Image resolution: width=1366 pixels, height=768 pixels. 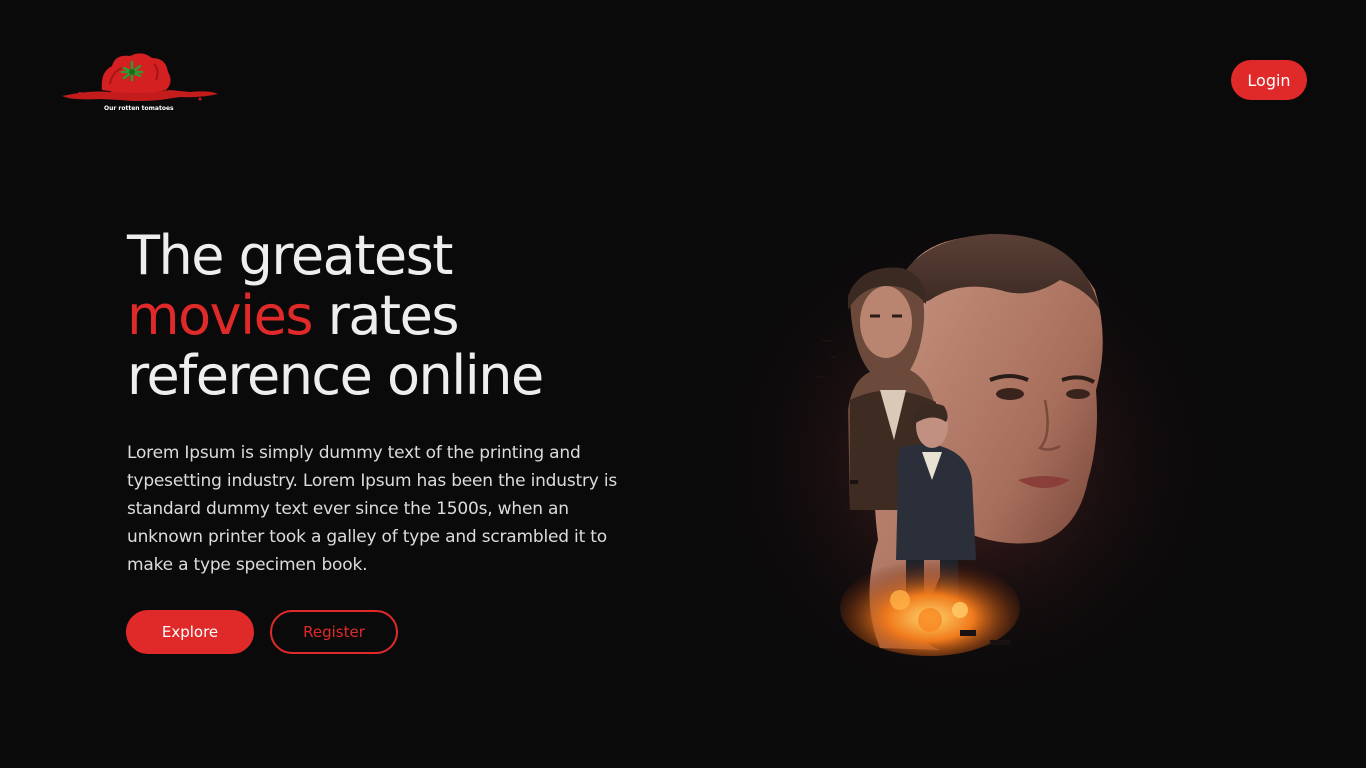 I want to click on register-button: Register, so click(x=334, y=632).